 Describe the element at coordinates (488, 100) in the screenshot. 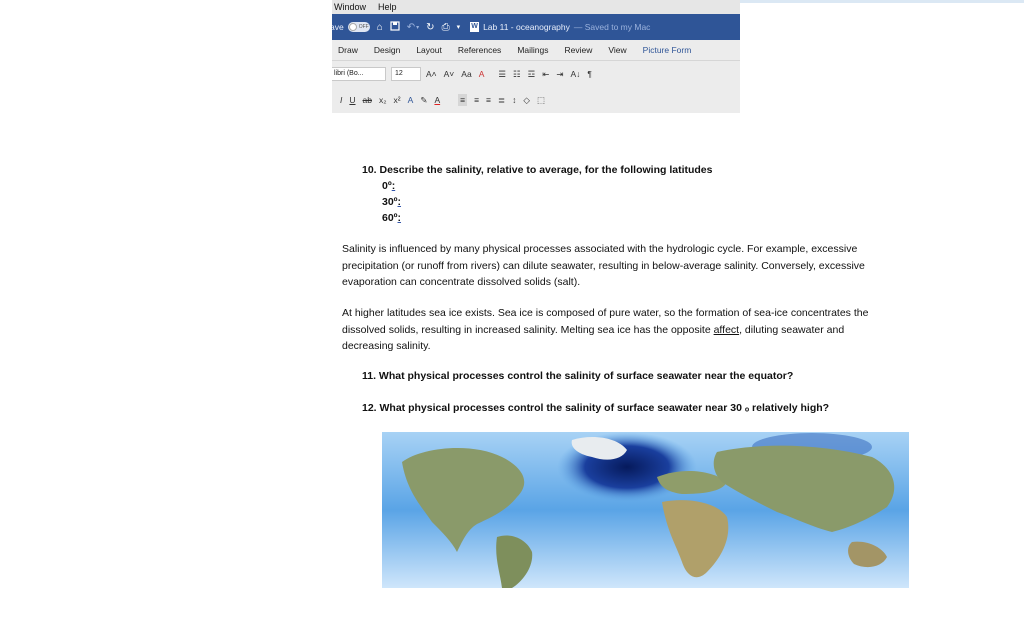

I see `align-right-icon: ≡` at that location.